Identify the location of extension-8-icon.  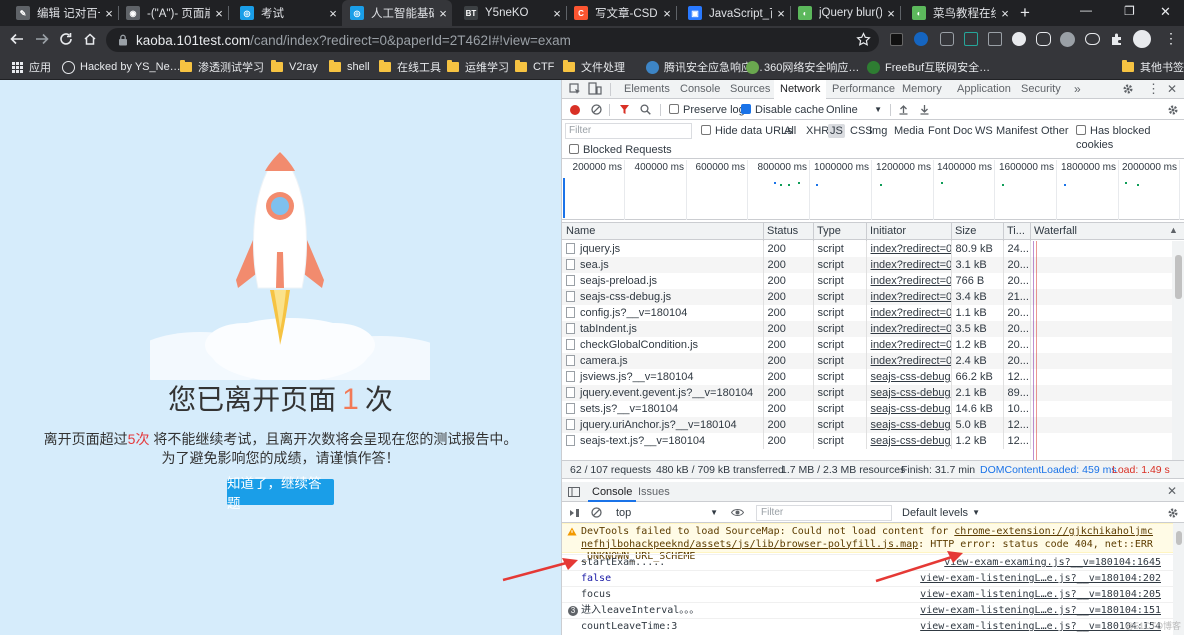
(1067, 39).